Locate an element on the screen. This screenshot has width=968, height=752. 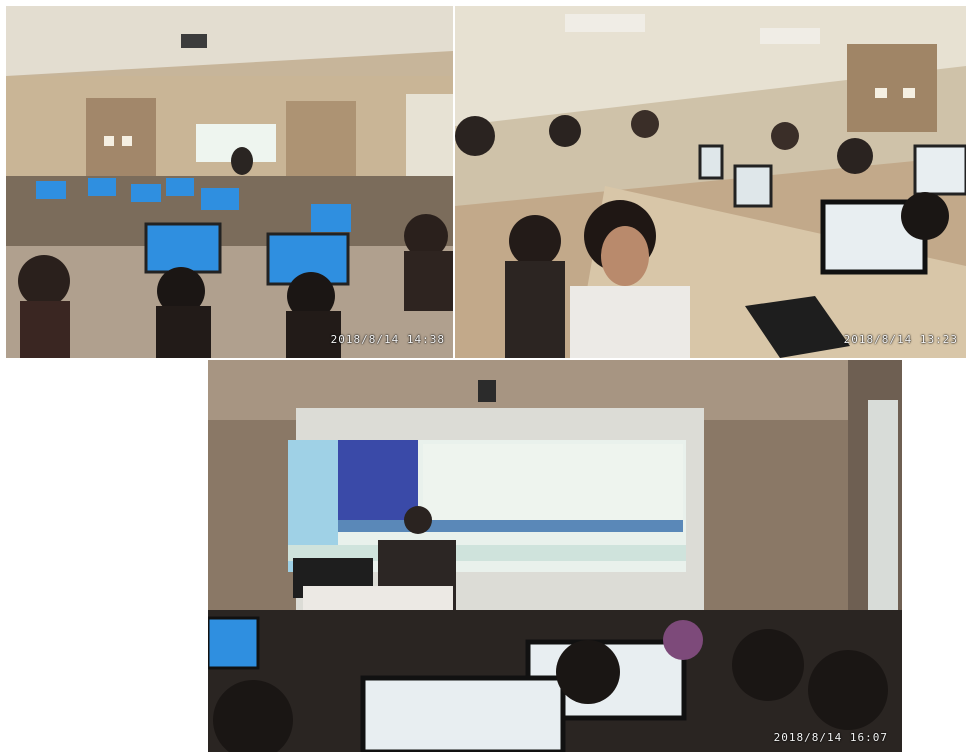
photo-timestamp: 2018/8/14 13:23 is located at coordinates (900, 339).